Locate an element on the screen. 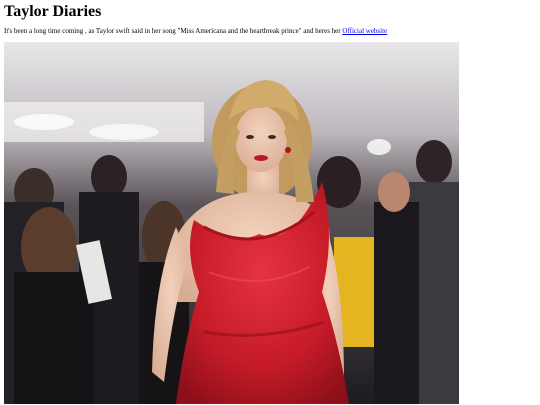  official-website-link: Official website is located at coordinates (364, 31).